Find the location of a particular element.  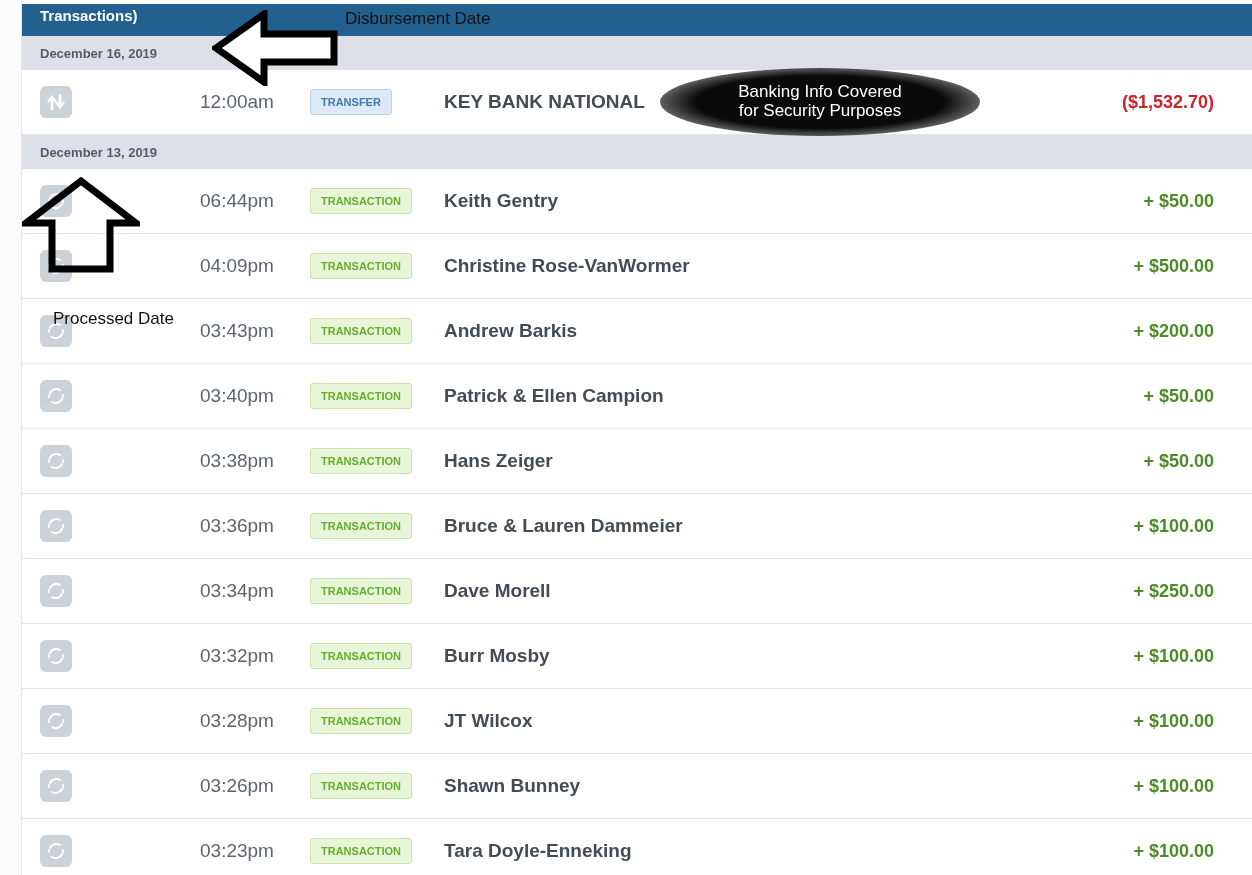

time-text: 03:38pm is located at coordinates (237, 461).